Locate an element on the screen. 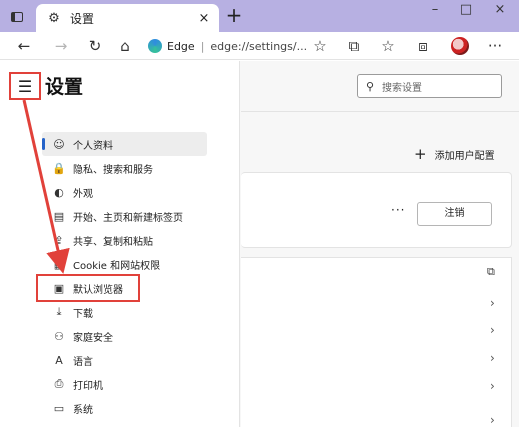 This screenshot has height=427, width=519. home-button: ⌂ is located at coordinates (125, 46).